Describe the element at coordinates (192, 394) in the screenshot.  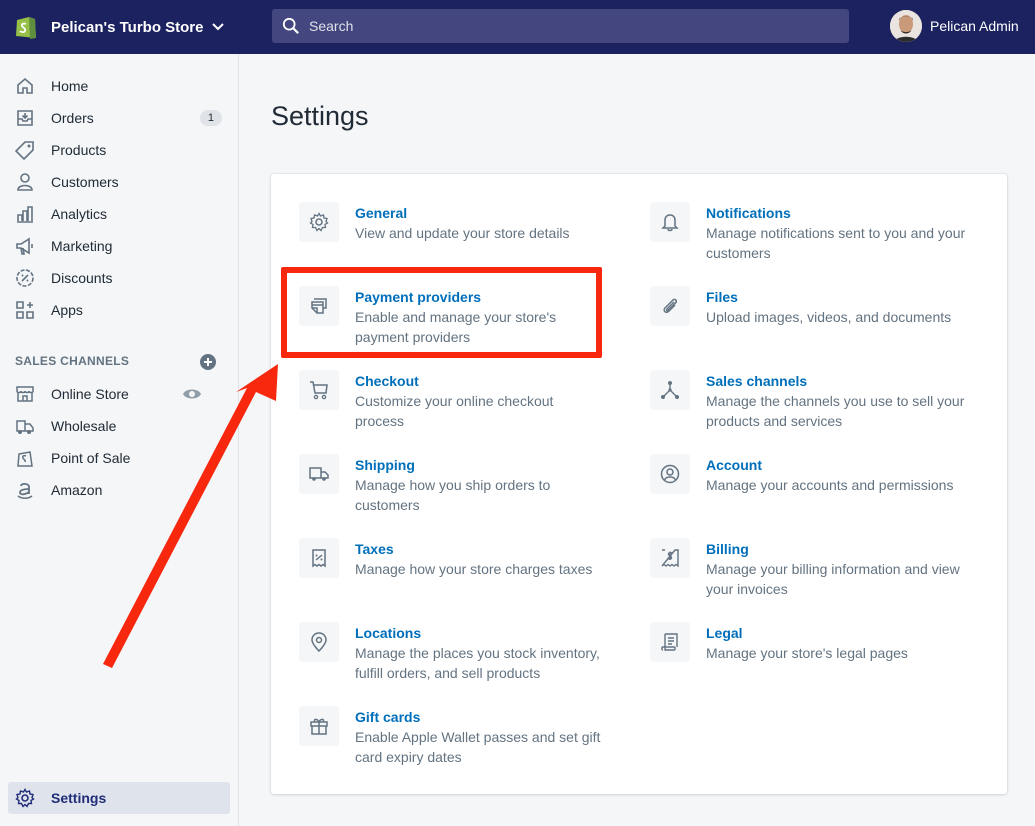
I see `eye-icon` at that location.